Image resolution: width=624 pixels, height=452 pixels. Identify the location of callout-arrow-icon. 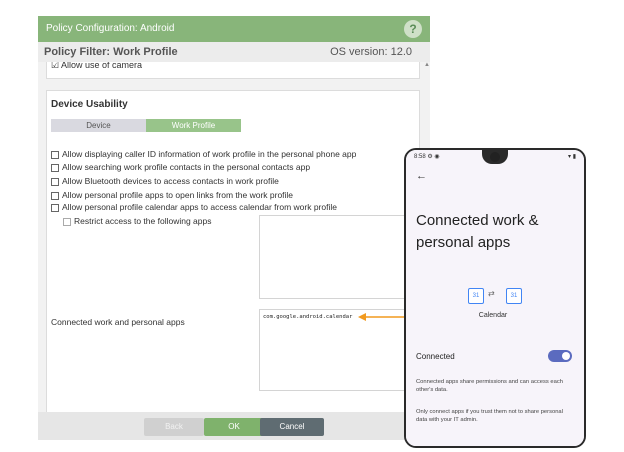
(383, 317).